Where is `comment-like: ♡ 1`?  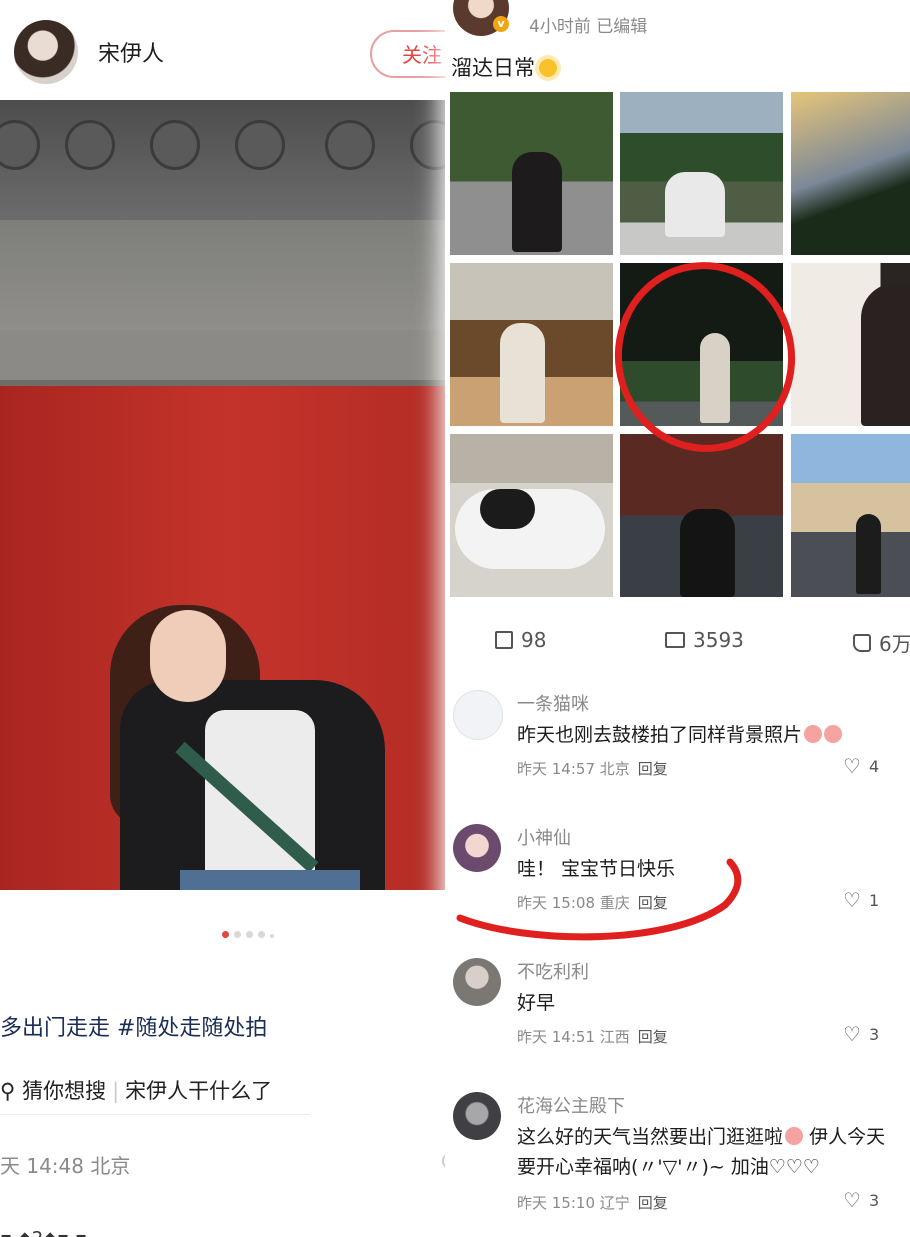 comment-like: ♡ 1 is located at coordinates (861, 900).